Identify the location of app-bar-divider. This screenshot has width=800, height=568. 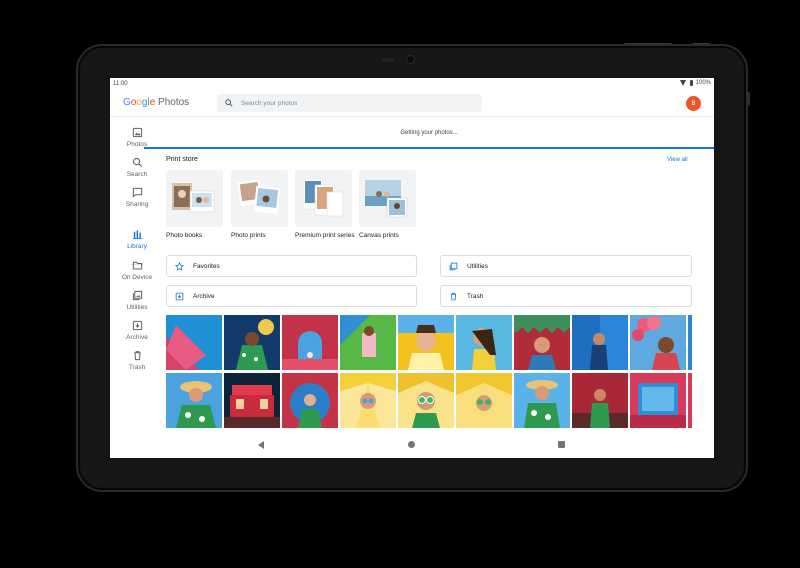
(412, 116).